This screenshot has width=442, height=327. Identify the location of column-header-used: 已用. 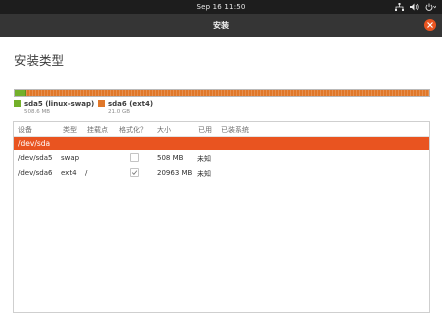
(205, 130).